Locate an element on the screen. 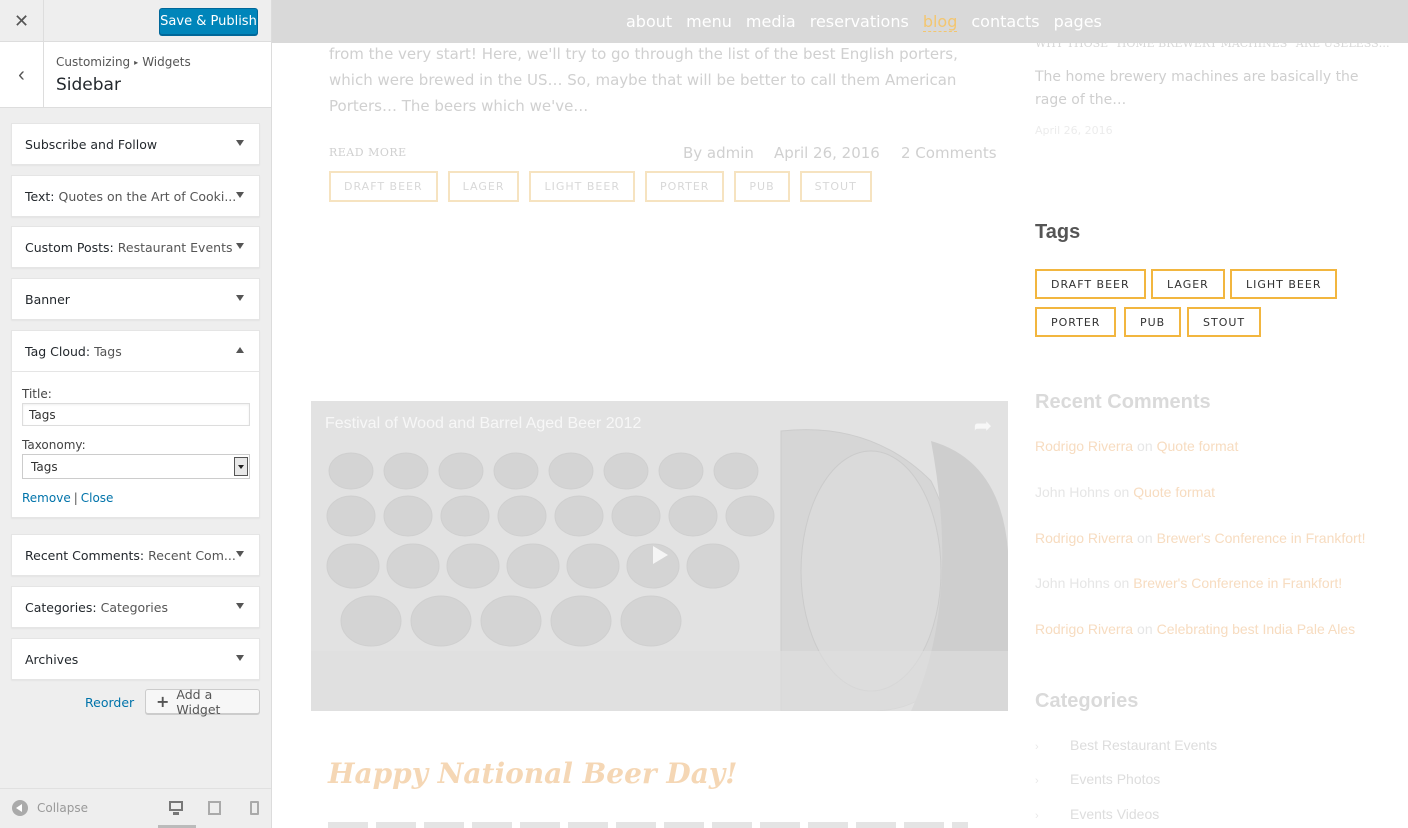 The height and width of the screenshot is (828, 1408). widget-name: Categories: is located at coordinates (61, 607).